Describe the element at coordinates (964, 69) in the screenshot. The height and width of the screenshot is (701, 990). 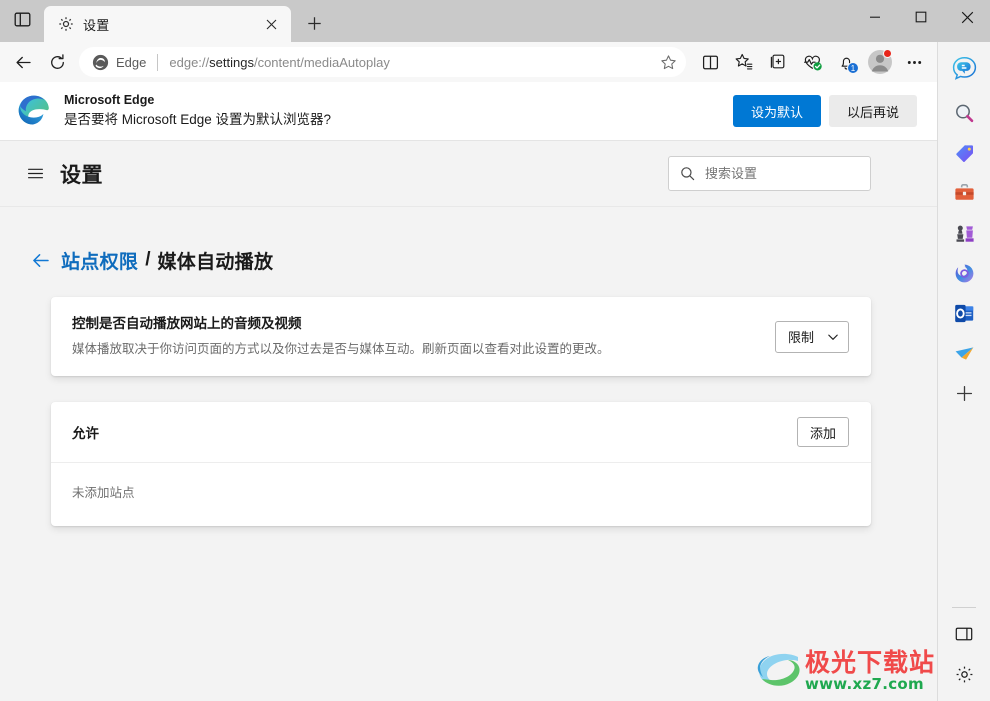
I see `sidebar-item-copilot` at that location.